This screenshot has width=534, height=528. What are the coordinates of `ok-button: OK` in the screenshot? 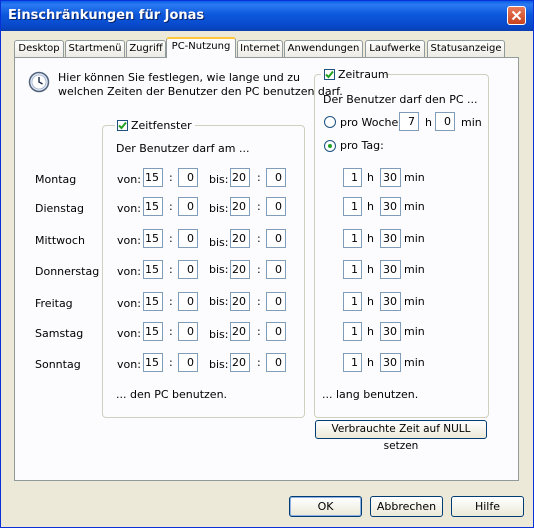 It's located at (325, 506).